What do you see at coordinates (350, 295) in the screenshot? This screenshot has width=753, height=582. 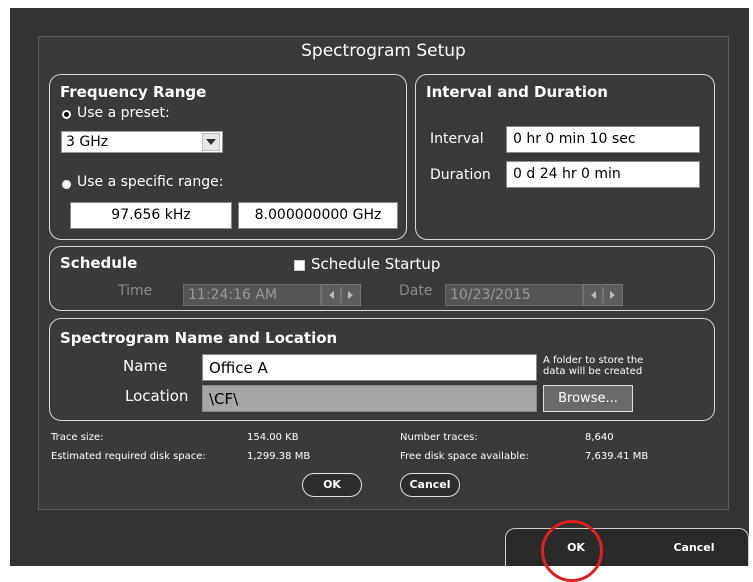 I see `arrow-right-icon` at bounding box center [350, 295].